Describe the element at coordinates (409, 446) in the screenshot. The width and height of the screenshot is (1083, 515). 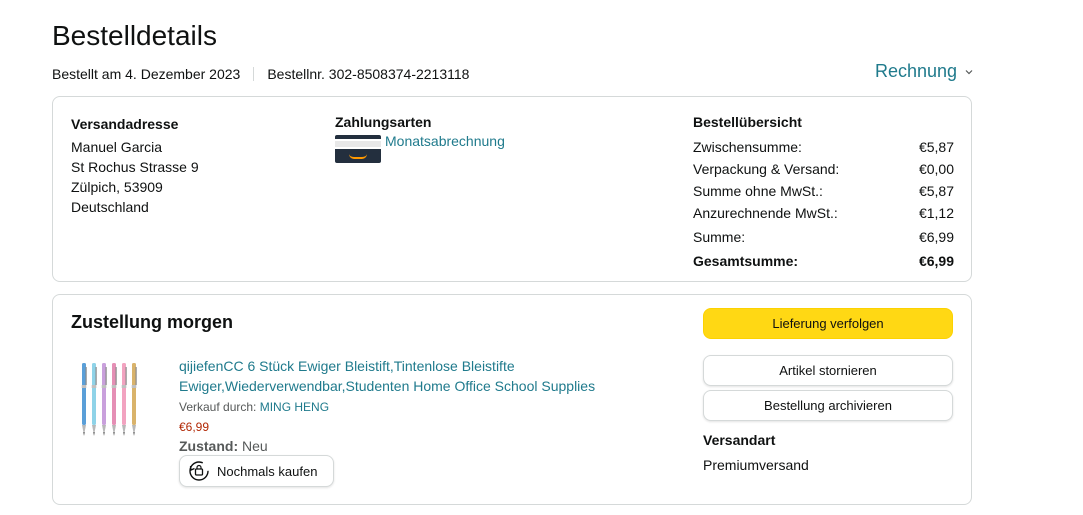
I see `product-condition: Zustand: Neu` at that location.